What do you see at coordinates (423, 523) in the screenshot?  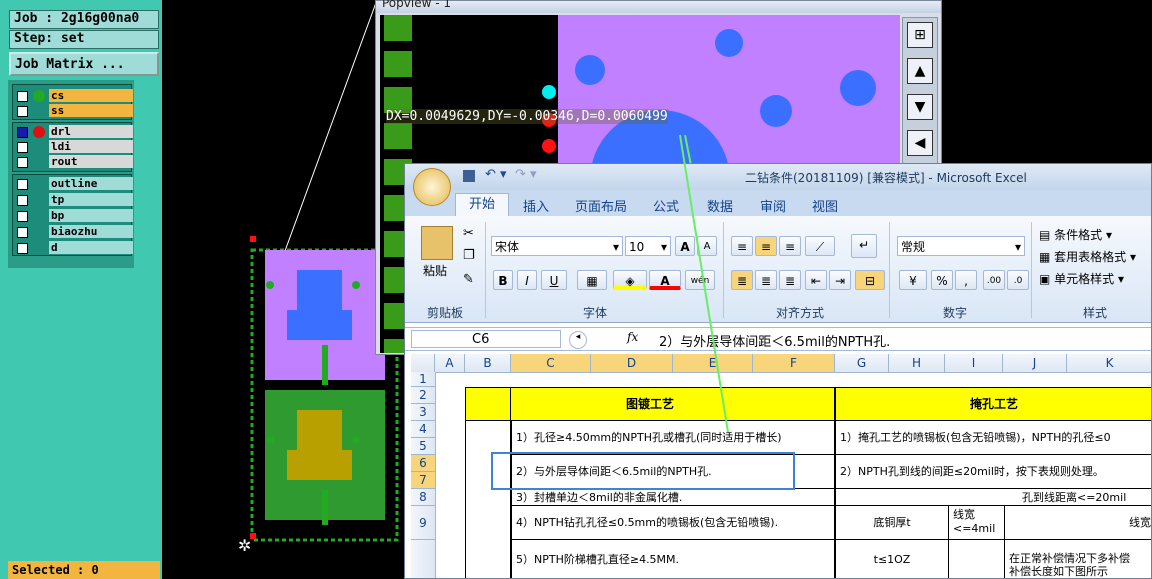 I see `row-header: 9` at bounding box center [423, 523].